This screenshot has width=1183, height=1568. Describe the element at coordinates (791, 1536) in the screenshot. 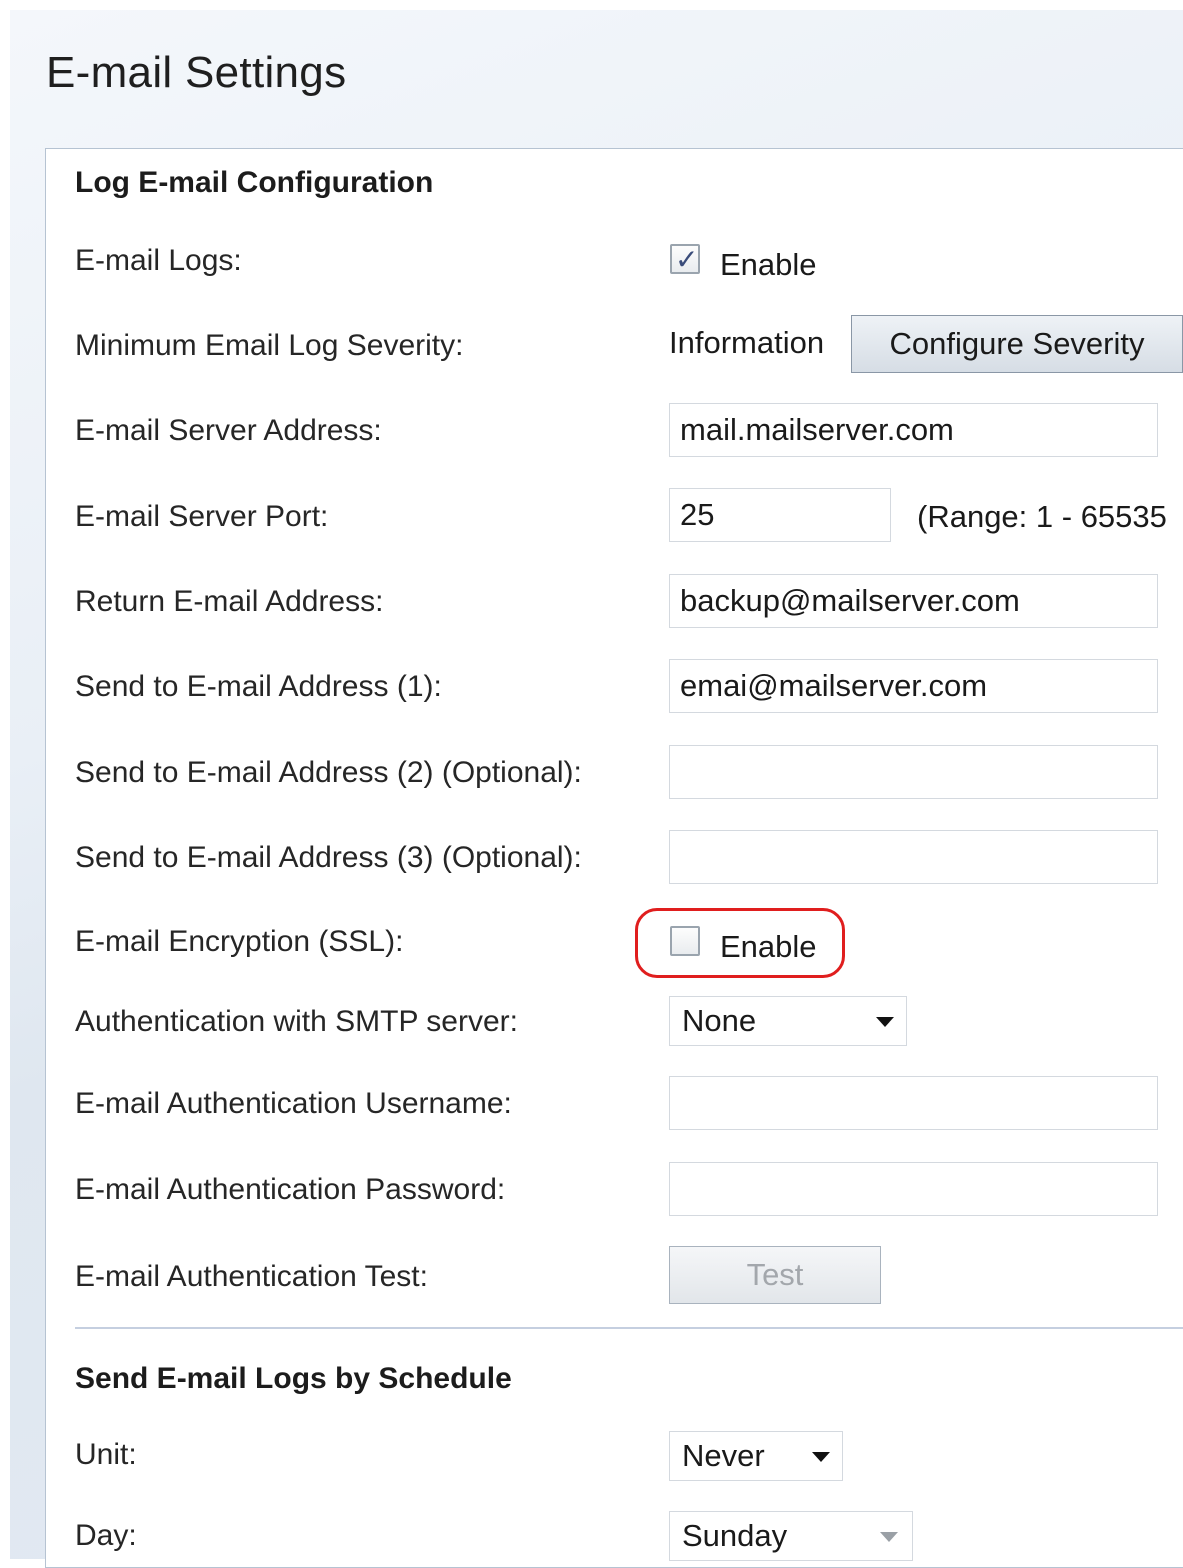

I see `day-select: Sunday` at that location.